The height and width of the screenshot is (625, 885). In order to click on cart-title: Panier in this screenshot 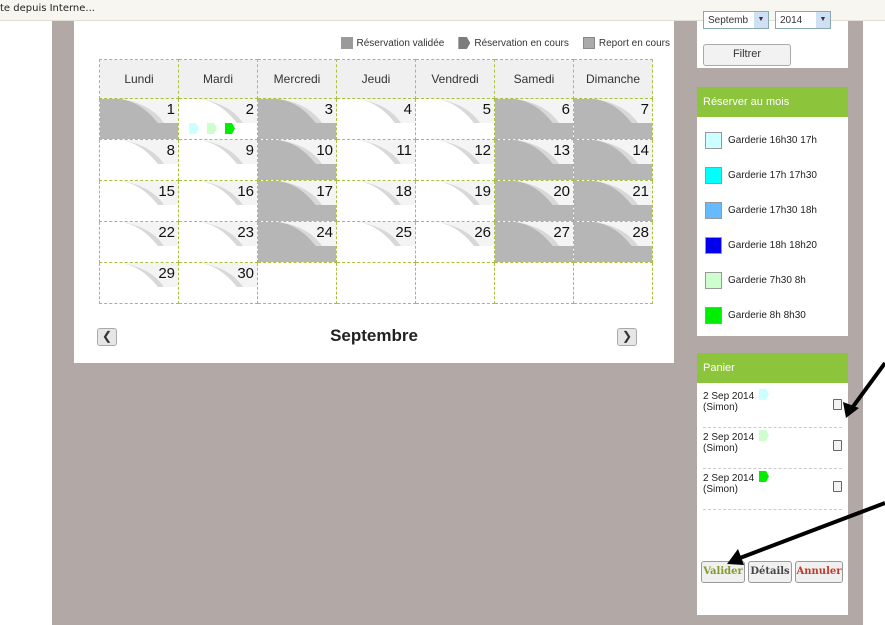, I will do `click(772, 368)`.